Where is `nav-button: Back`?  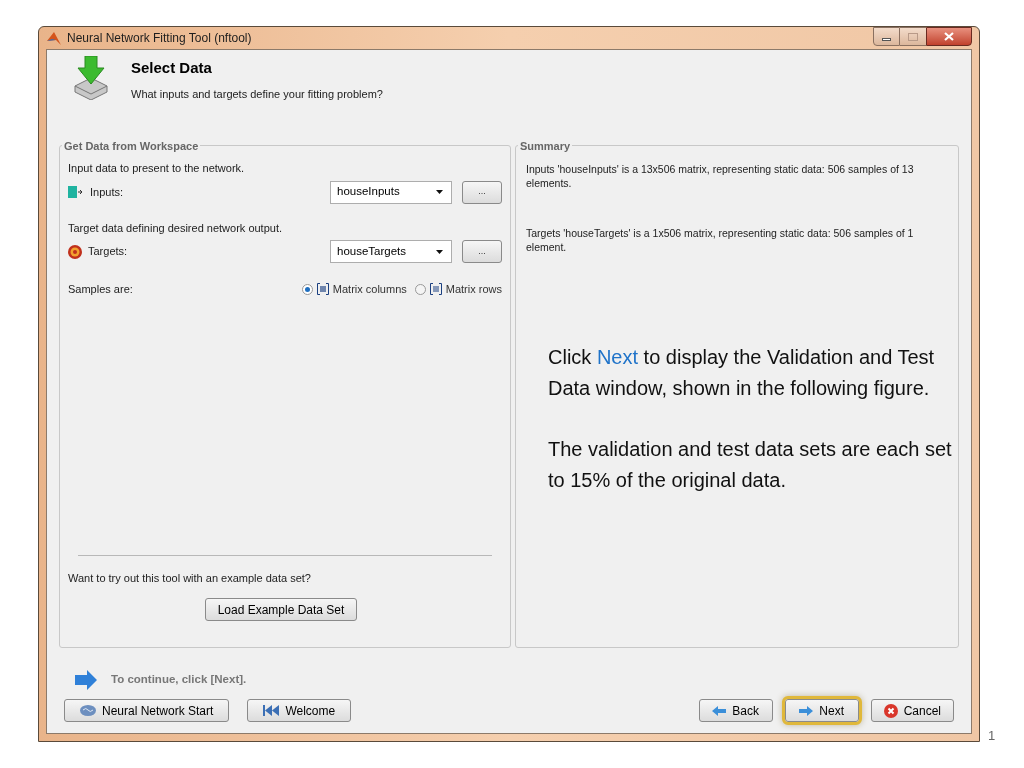
nav-button: Back is located at coordinates (735, 710).